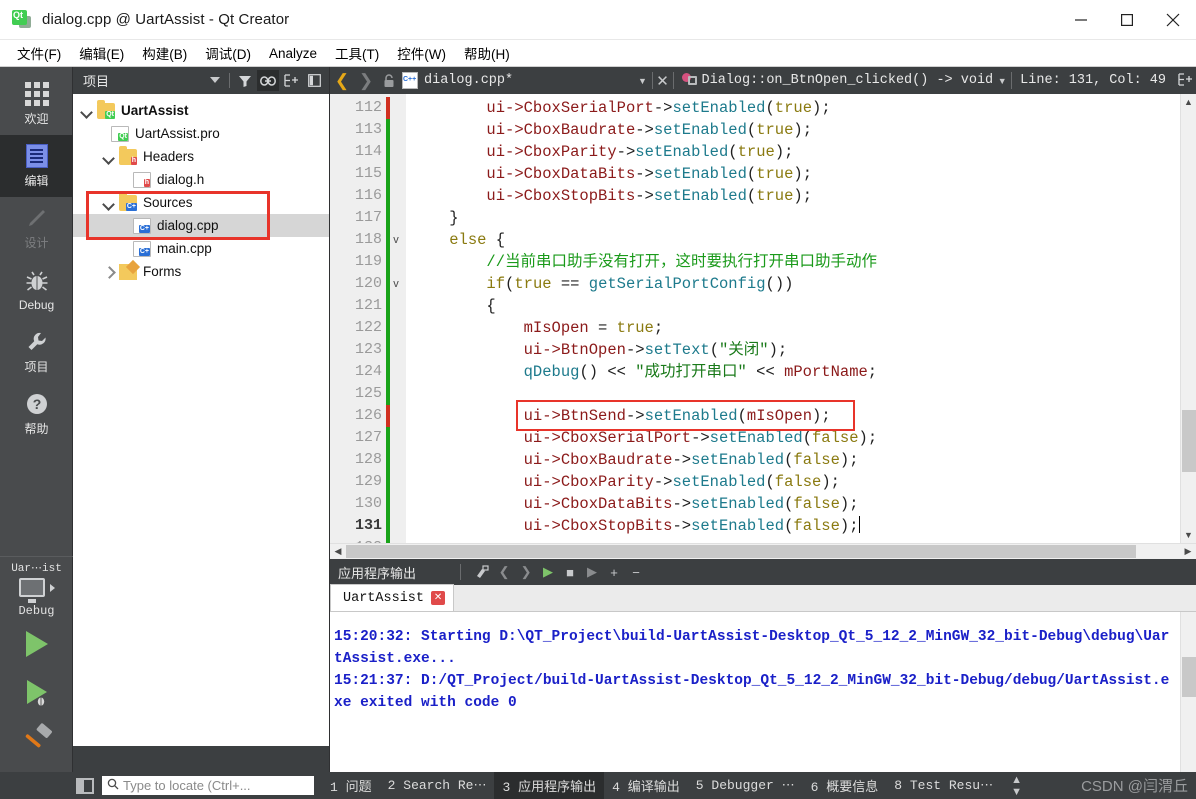 This screenshot has height=799, width=1196. I want to click on hide-sidebar-icon, so click(314, 80).